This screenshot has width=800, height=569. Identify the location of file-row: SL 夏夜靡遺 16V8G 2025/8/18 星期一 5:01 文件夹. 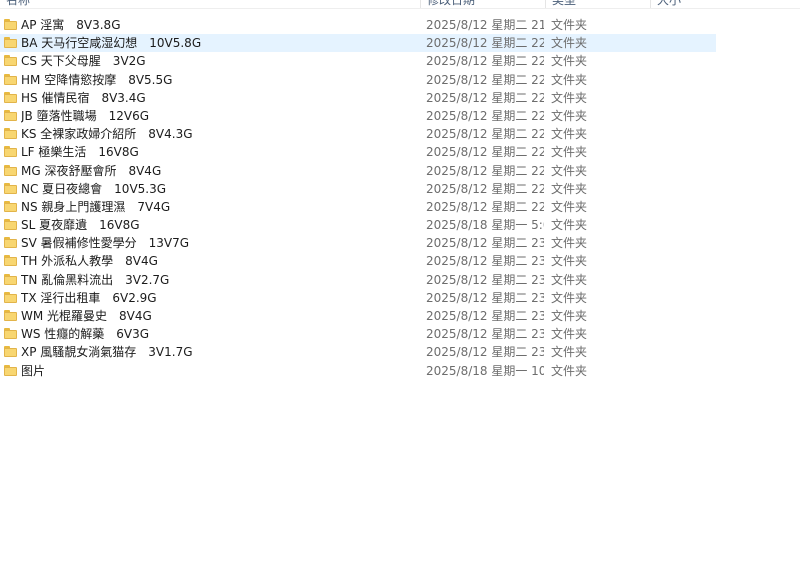
(358, 225).